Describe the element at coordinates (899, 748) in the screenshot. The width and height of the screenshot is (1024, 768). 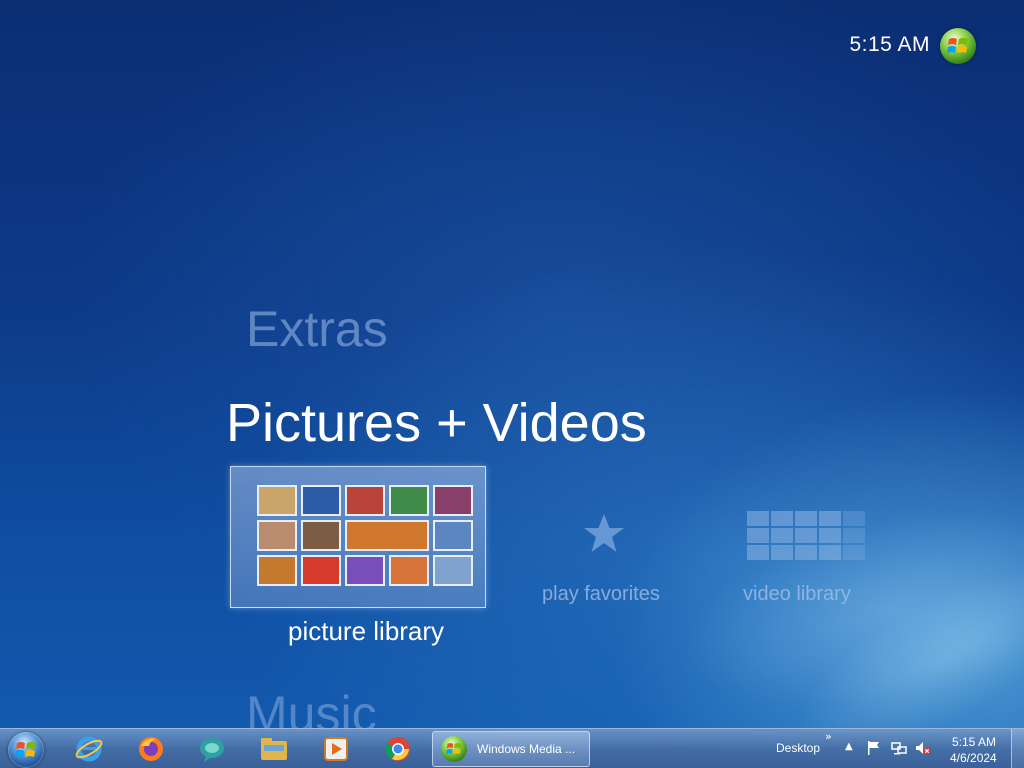
I see `network-icon` at that location.